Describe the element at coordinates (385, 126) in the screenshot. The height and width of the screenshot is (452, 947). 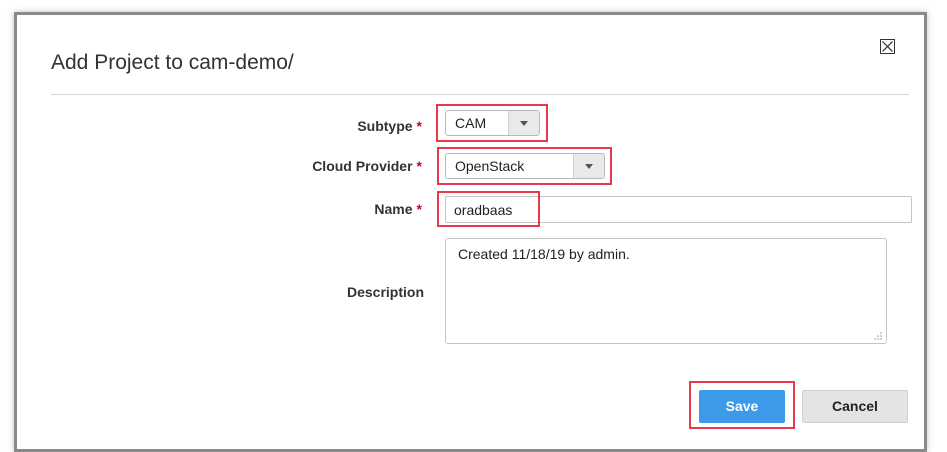
I see `subtype-label-text: Subtype` at that location.